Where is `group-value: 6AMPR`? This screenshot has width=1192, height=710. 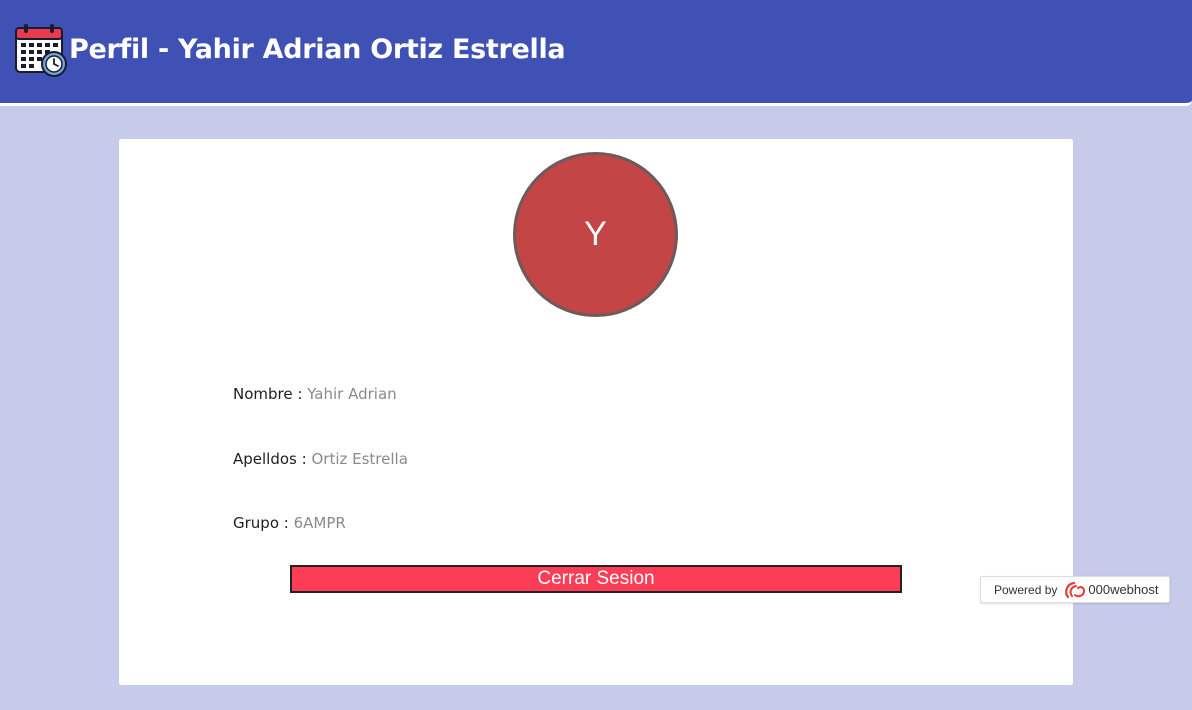
group-value: 6AMPR is located at coordinates (319, 523).